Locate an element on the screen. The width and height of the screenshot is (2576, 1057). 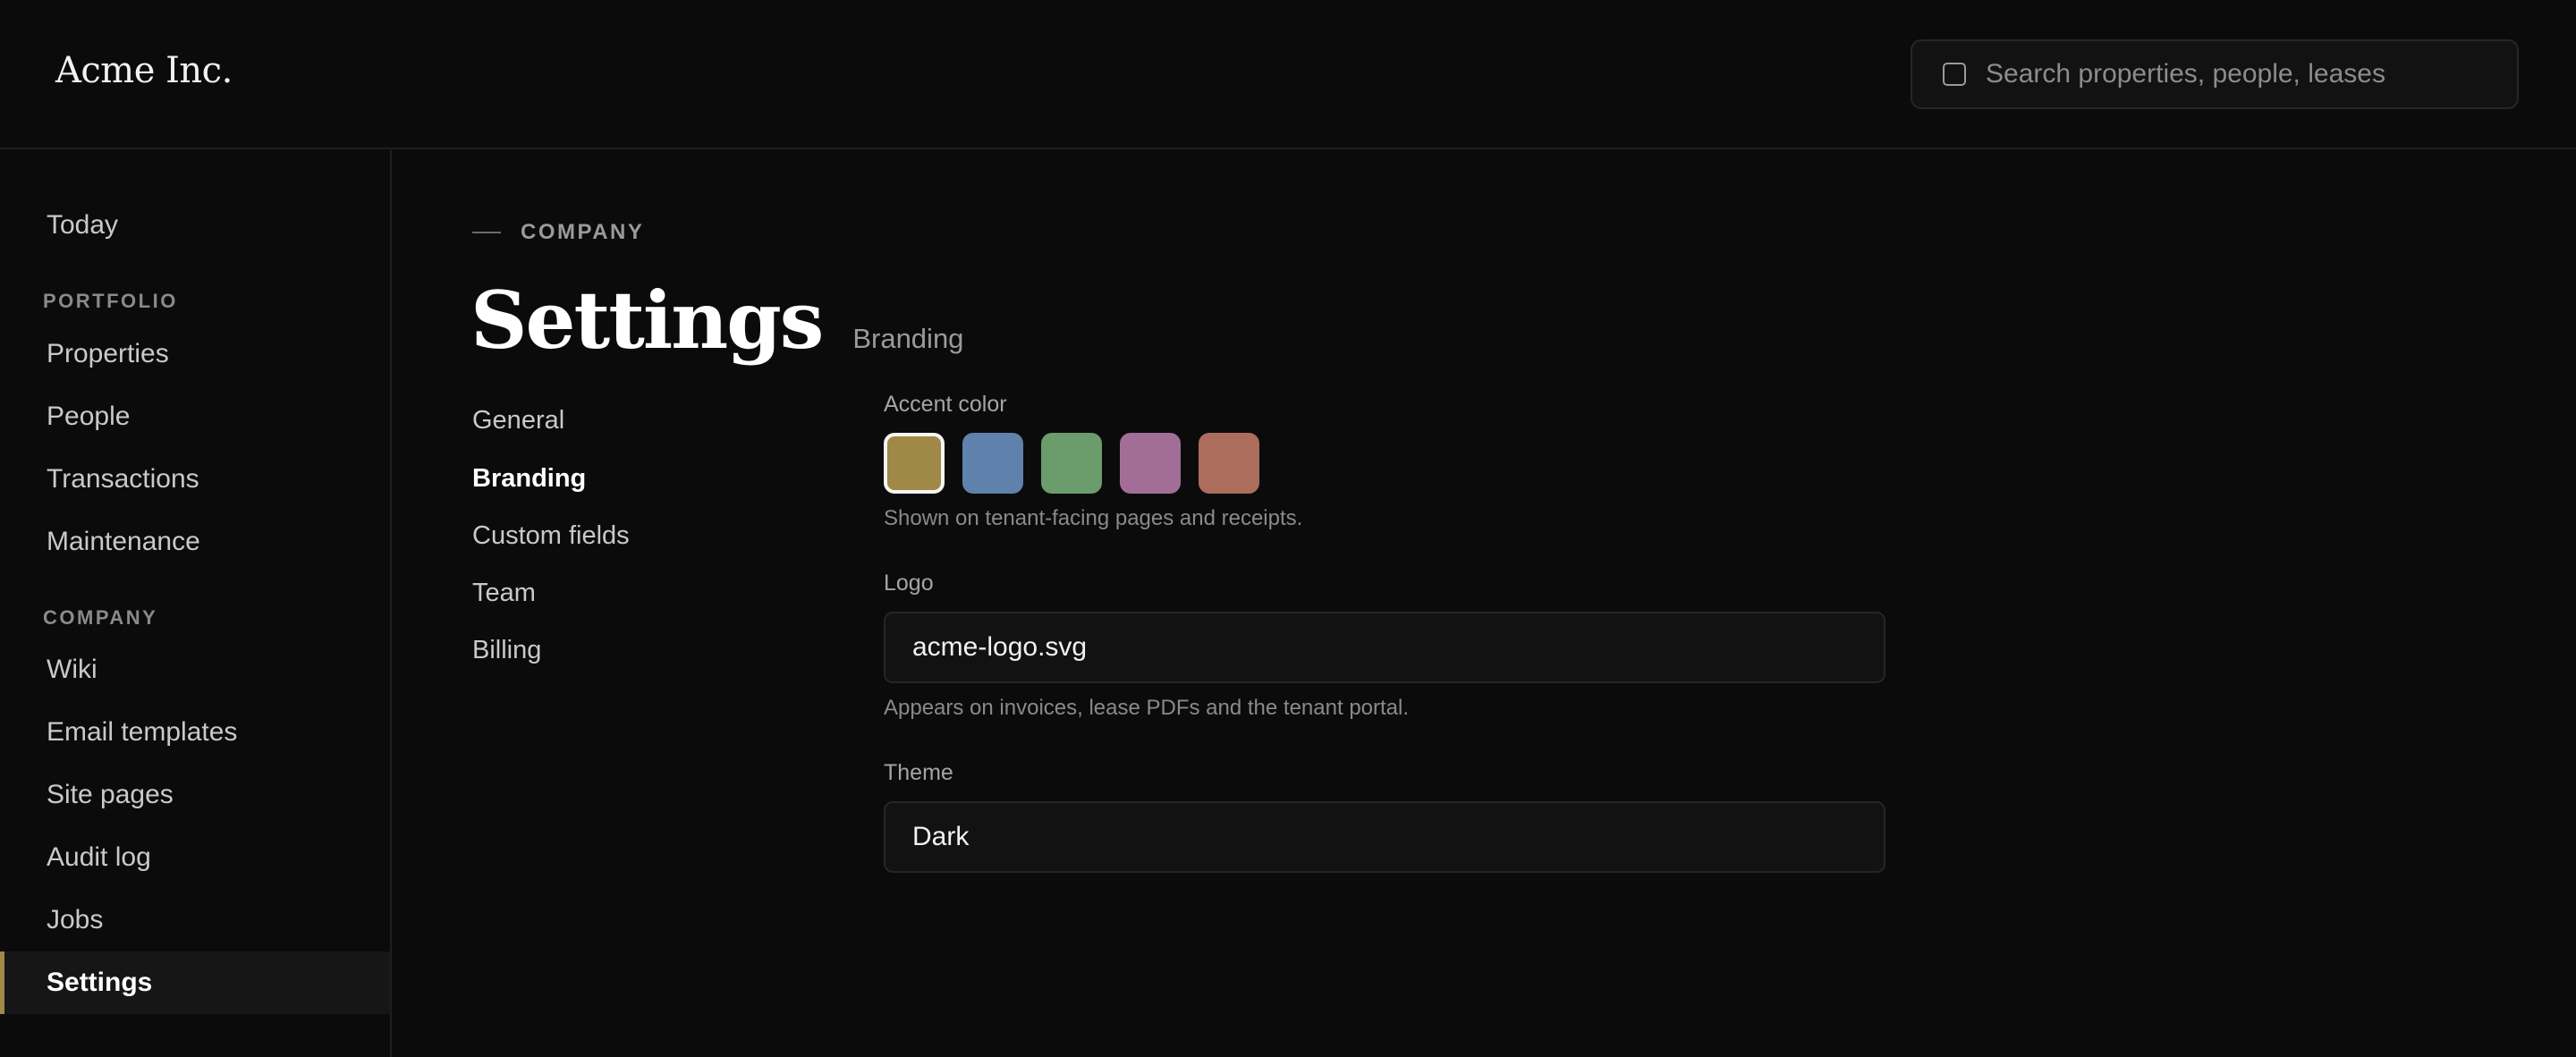
logo-label: Logo is located at coordinates (909, 583).